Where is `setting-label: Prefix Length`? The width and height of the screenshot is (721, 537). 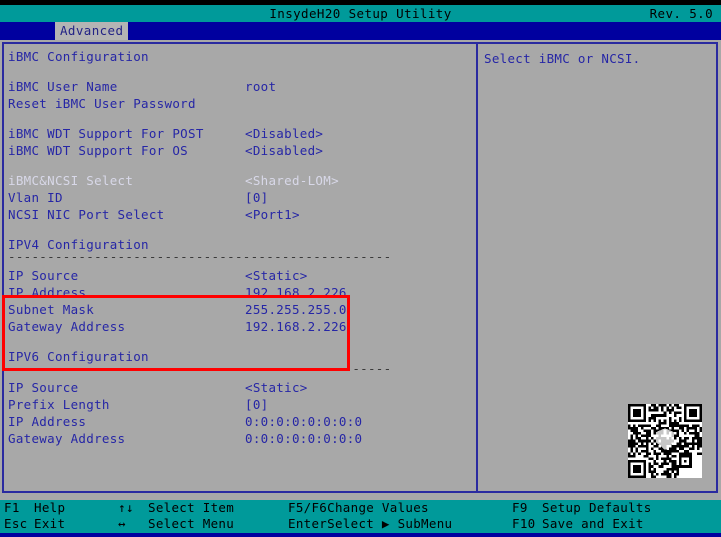 setting-label: Prefix Length is located at coordinates (59, 404).